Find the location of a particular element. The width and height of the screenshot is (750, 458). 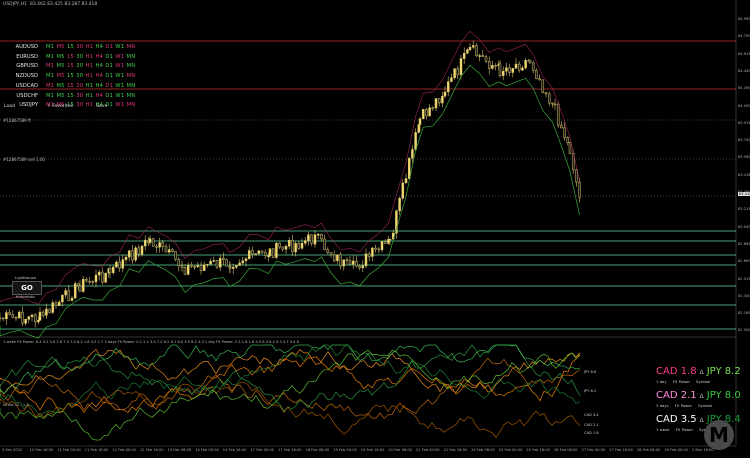

symbol-name: USDJPY is located at coordinates (26, 105).